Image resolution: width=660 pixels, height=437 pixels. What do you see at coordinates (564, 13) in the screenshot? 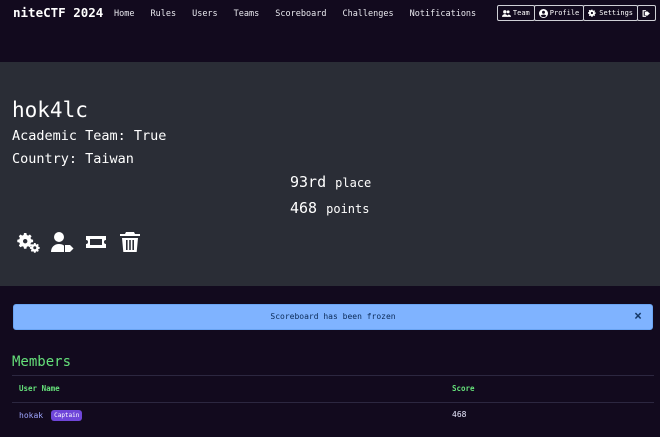
I see `profile-button-label: Profile` at bounding box center [564, 13].